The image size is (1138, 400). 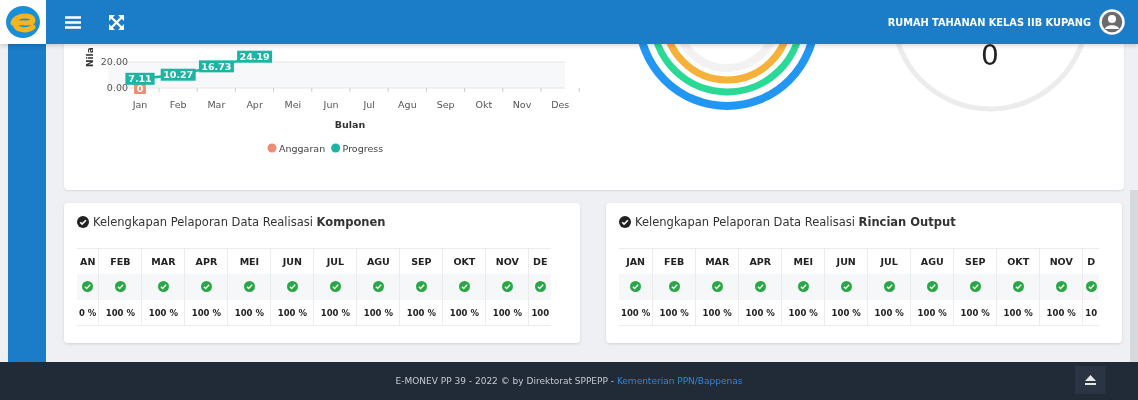 What do you see at coordinates (1091, 261) in the screenshot?
I see `column-header: D` at bounding box center [1091, 261].